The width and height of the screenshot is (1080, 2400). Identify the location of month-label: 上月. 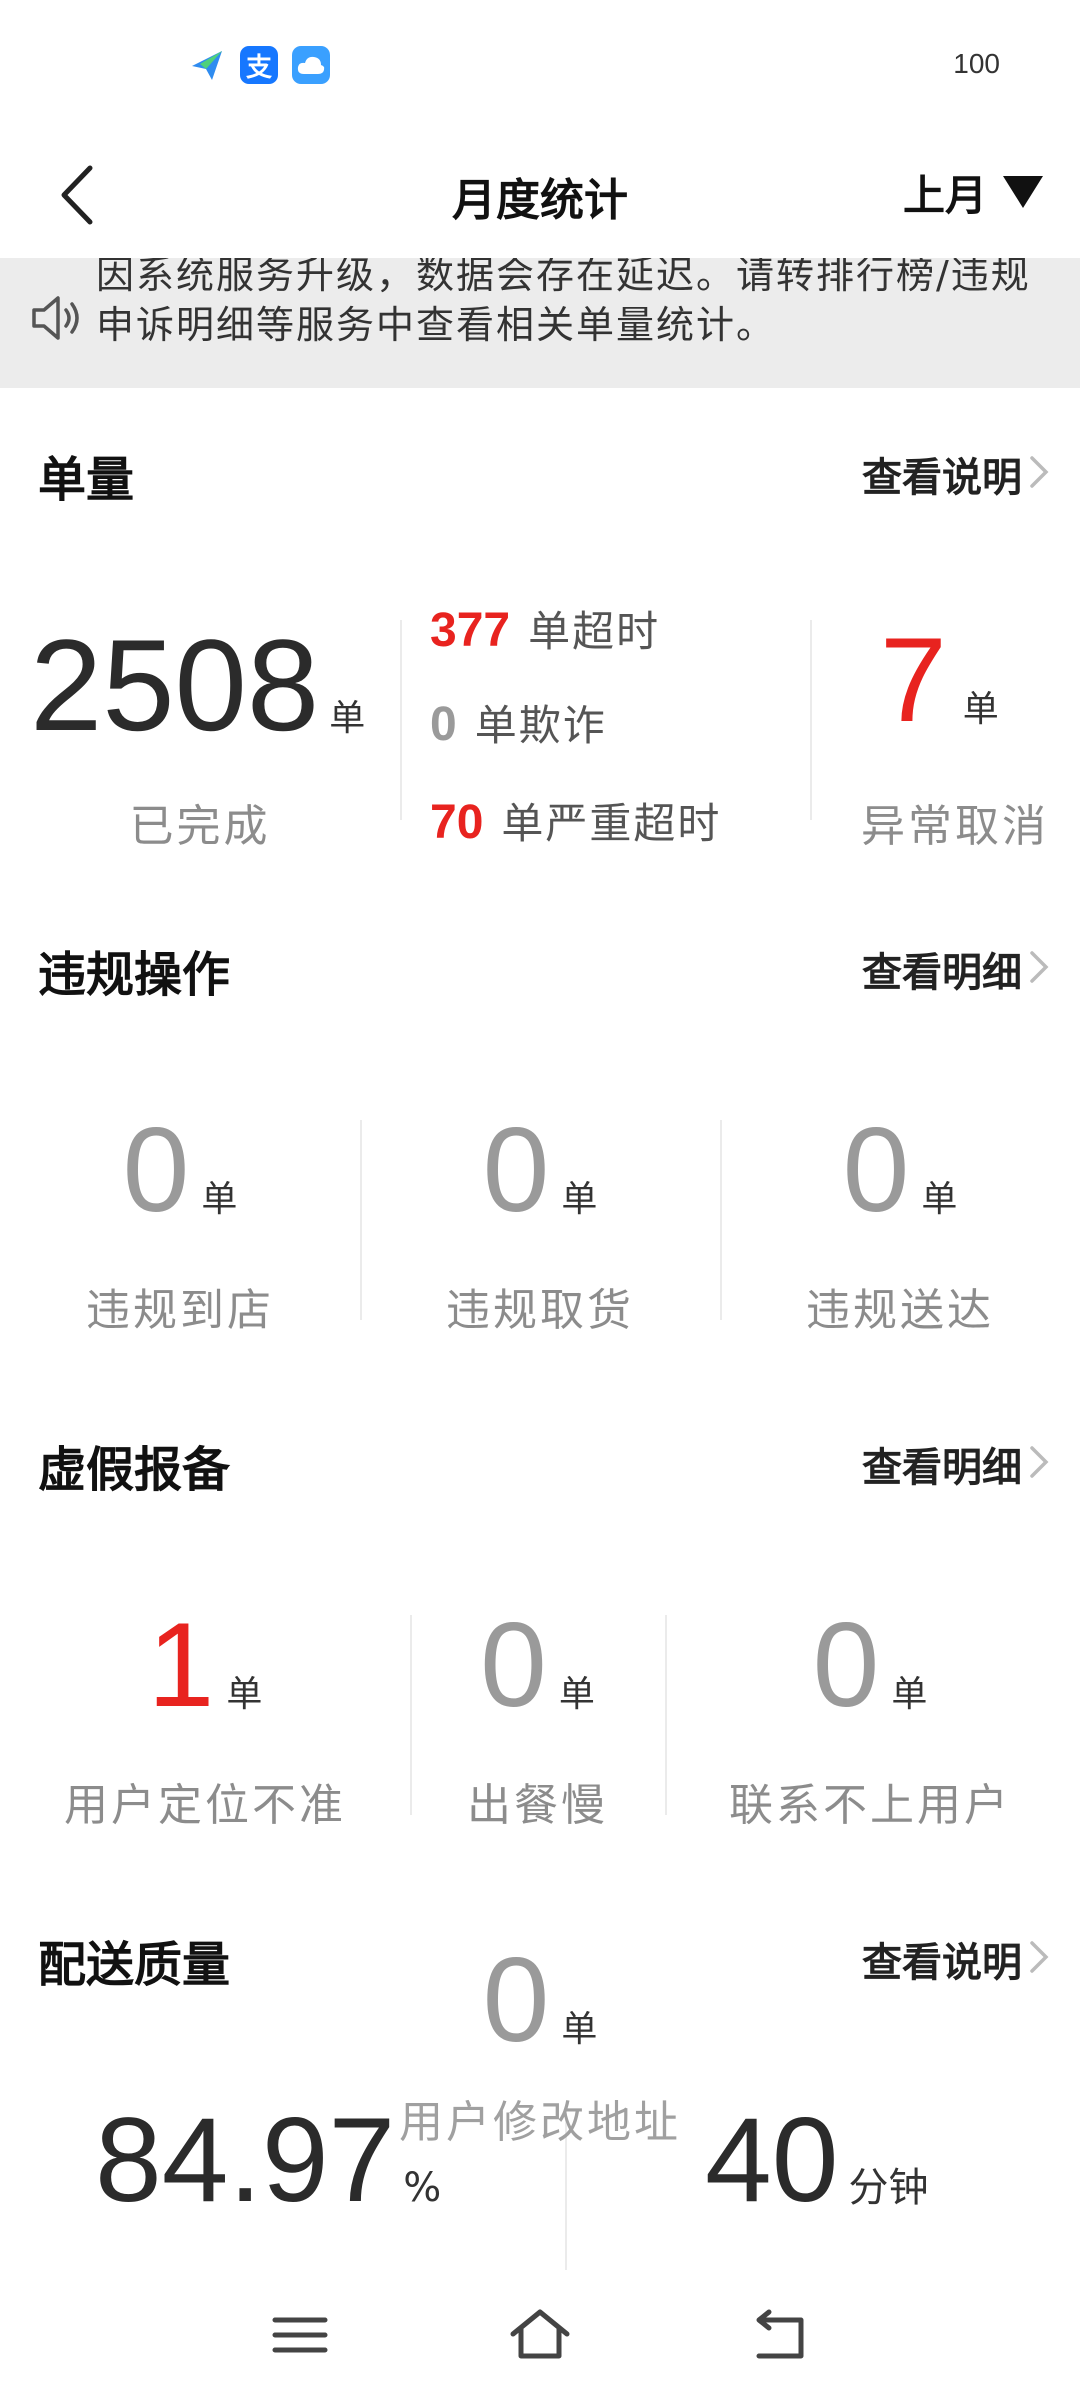
(944, 195).